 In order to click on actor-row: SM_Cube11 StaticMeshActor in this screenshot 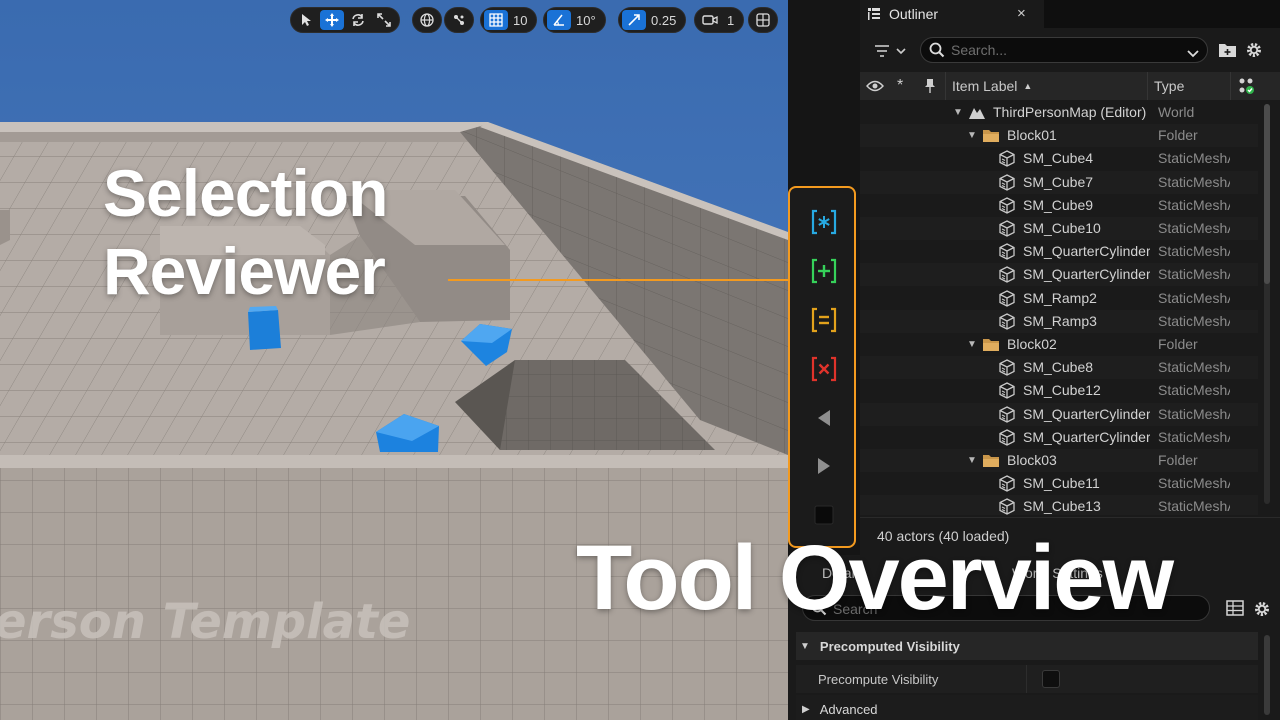, I will do `click(1059, 483)`.